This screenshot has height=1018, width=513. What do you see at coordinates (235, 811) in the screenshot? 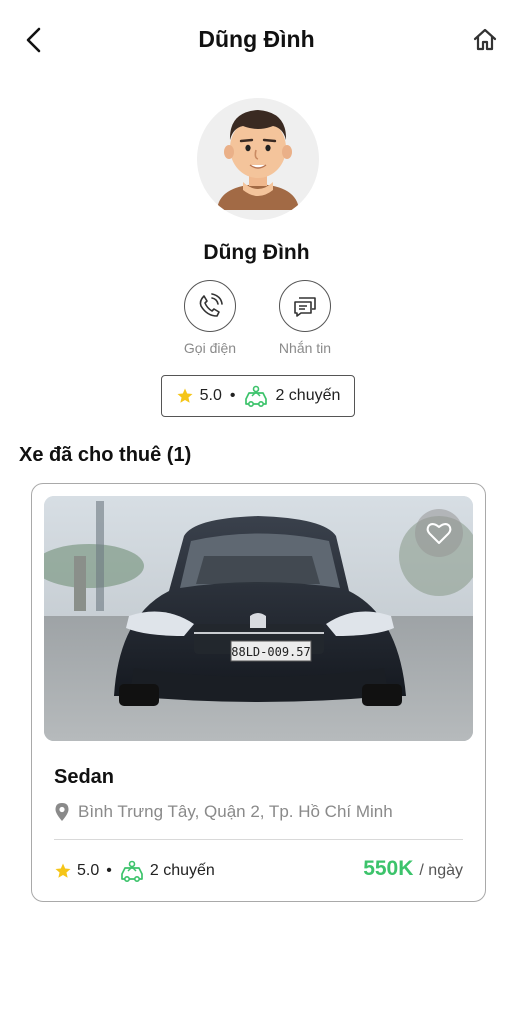
I see `car-location-text: Bình Trưng Tây, Quận 2, Tp. Hồ Chí Minh` at bounding box center [235, 811].